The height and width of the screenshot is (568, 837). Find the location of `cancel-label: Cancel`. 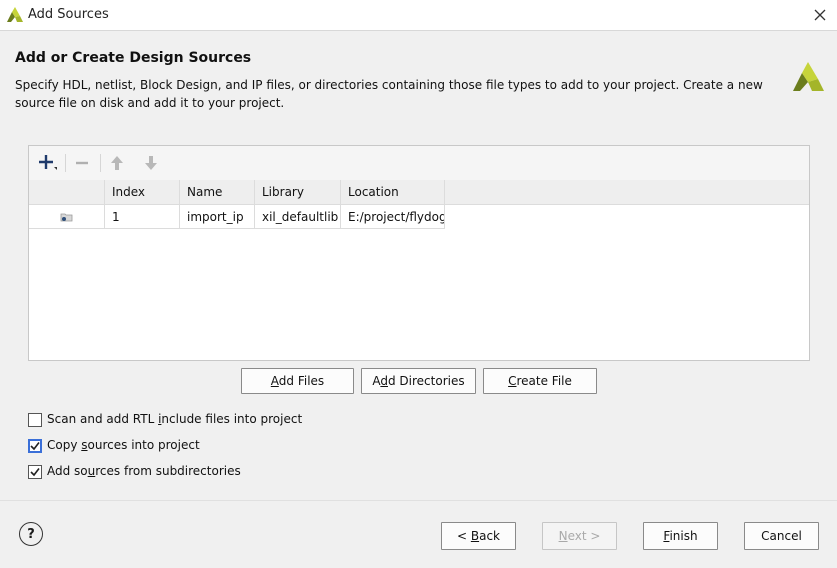

cancel-label: Cancel is located at coordinates (781, 536).